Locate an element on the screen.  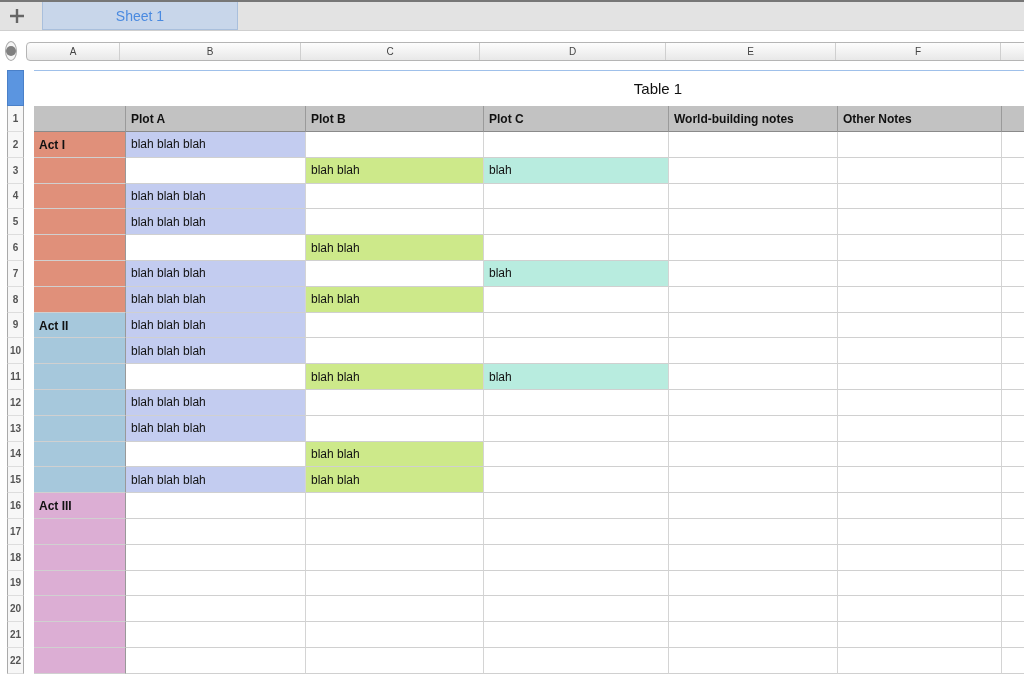
column-header-cell: World-building notes is located at coordinates (753, 119).